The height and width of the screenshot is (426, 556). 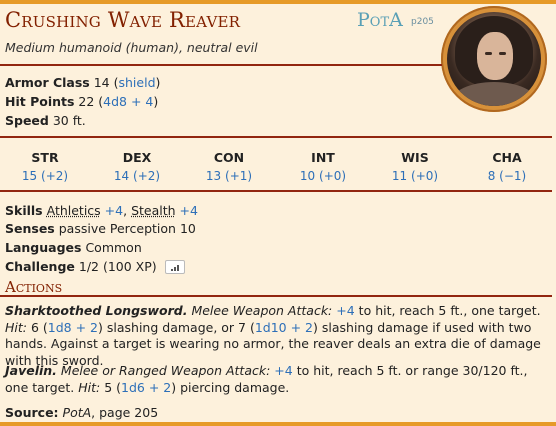 I want to click on attack-type: Melee or Ranged Weapon Attack:, so click(x=165, y=370).